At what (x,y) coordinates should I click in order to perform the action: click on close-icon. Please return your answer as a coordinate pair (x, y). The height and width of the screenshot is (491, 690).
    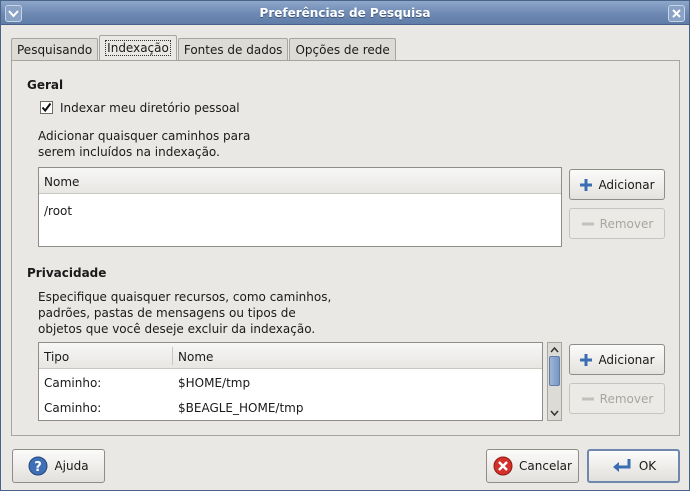
    Looking at the image, I should click on (676, 13).